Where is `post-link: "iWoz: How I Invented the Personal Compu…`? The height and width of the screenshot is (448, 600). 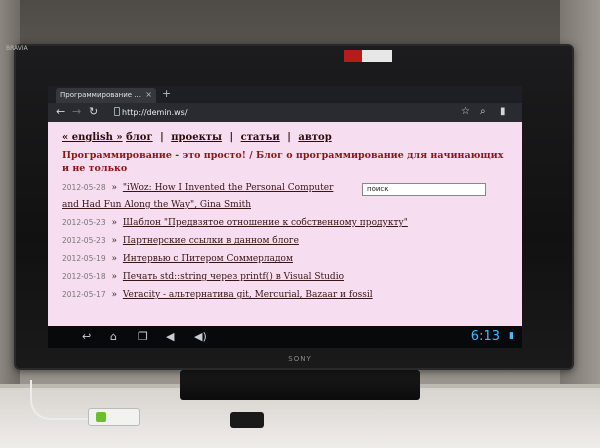
post-link: "iWoz: How I Invented the Personal Compu… is located at coordinates (228, 188).